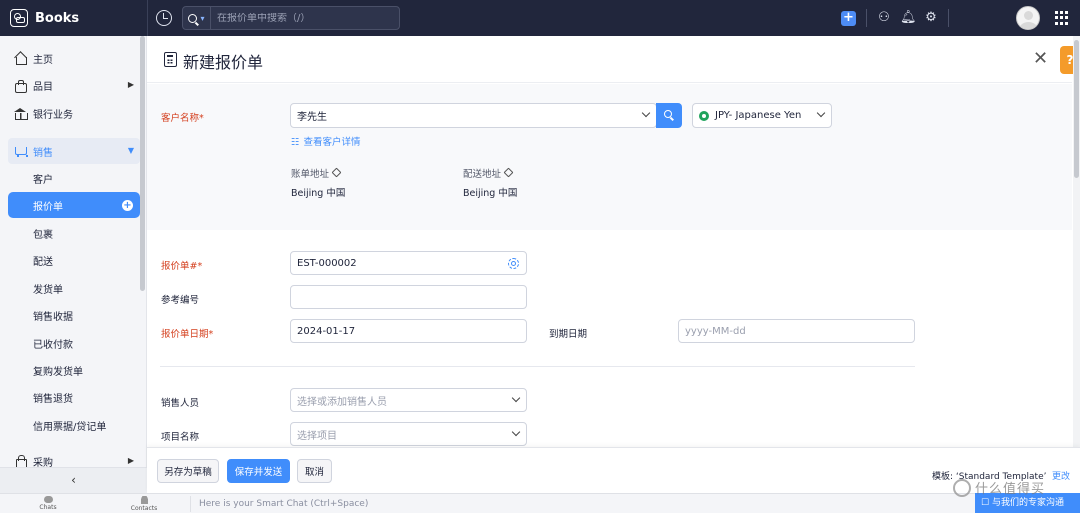  Describe the element at coordinates (74, 260) in the screenshot. I see `sidebar-sub-deliveries: 配送` at that location.